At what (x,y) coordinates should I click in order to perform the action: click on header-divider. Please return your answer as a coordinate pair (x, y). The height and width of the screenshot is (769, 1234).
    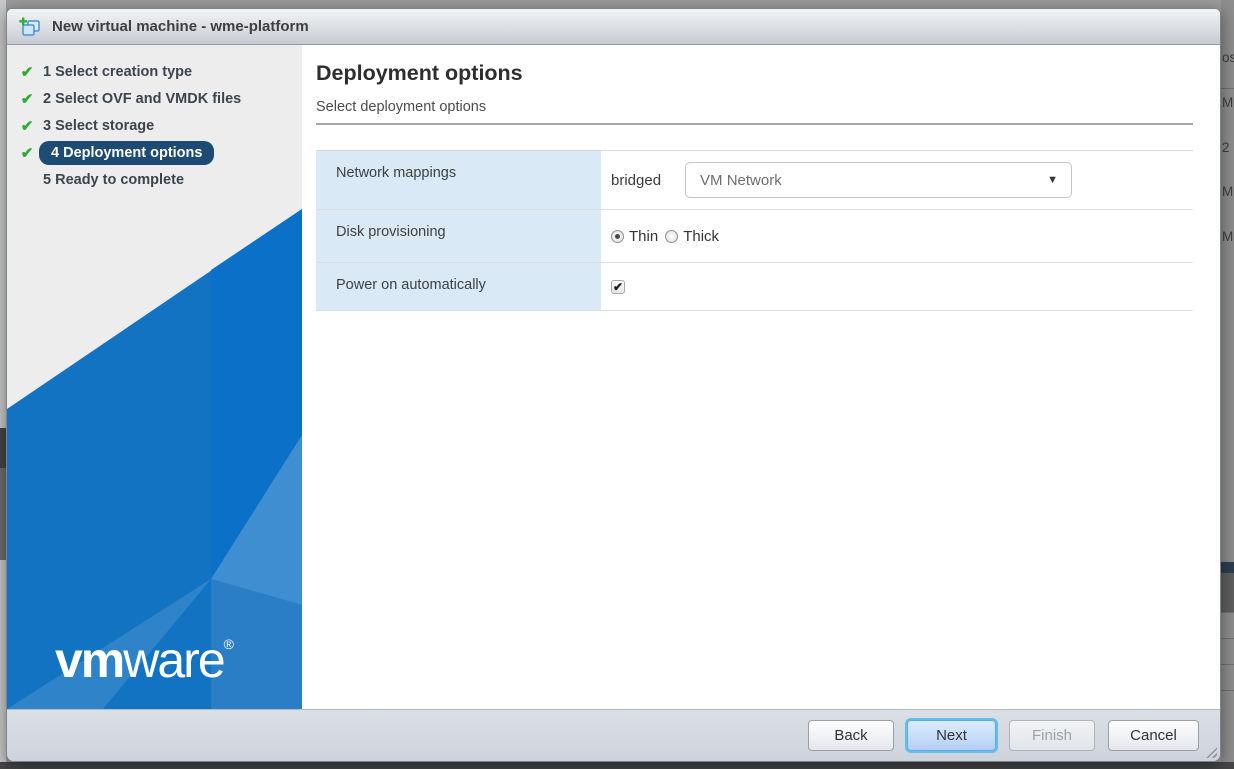
    Looking at the image, I should click on (754, 124).